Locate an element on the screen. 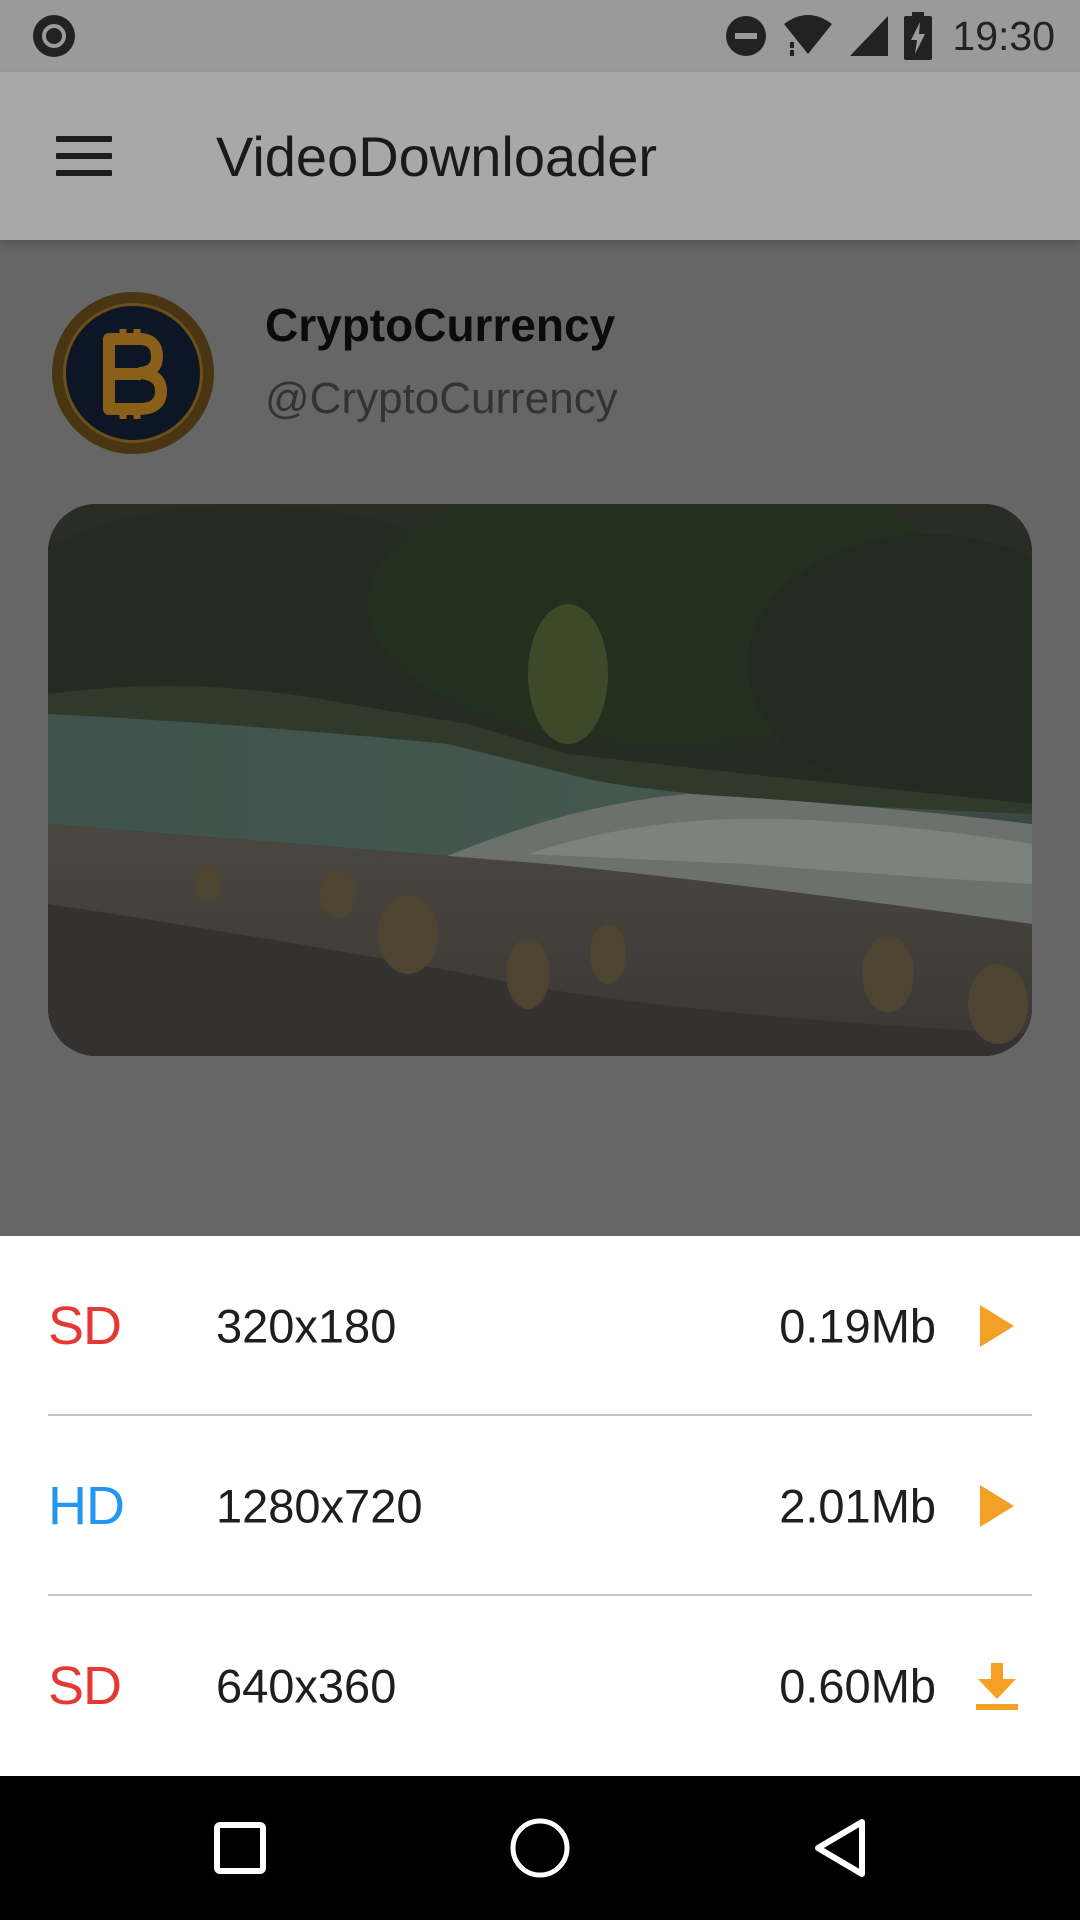  back-triangle-icon is located at coordinates (840, 1848).